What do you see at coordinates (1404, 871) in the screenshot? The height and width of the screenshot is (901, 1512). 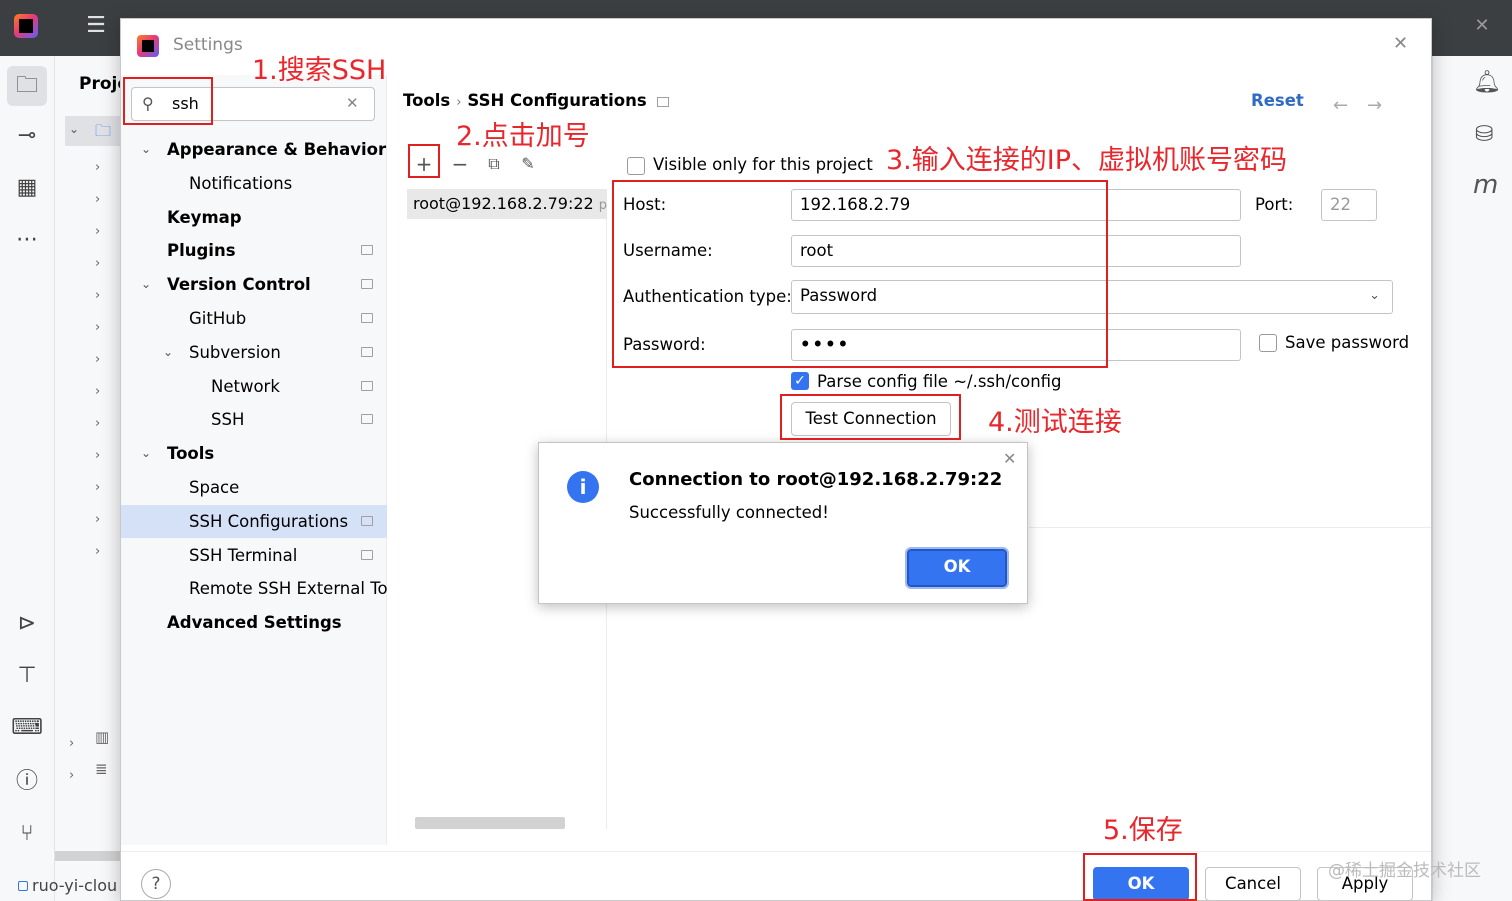 I see `watermark: @稀土掘金技术社区` at bounding box center [1404, 871].